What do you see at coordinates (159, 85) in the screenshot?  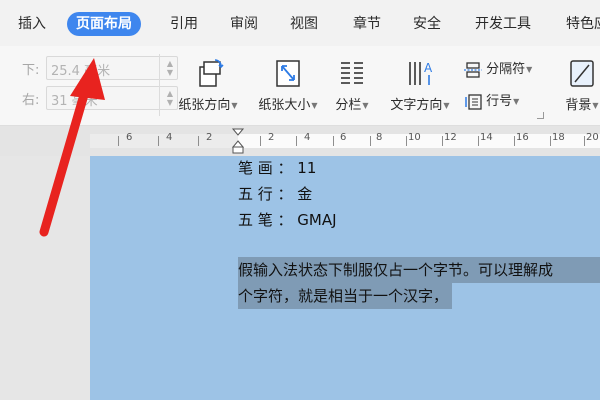 I see `ribbon-divider` at bounding box center [159, 85].